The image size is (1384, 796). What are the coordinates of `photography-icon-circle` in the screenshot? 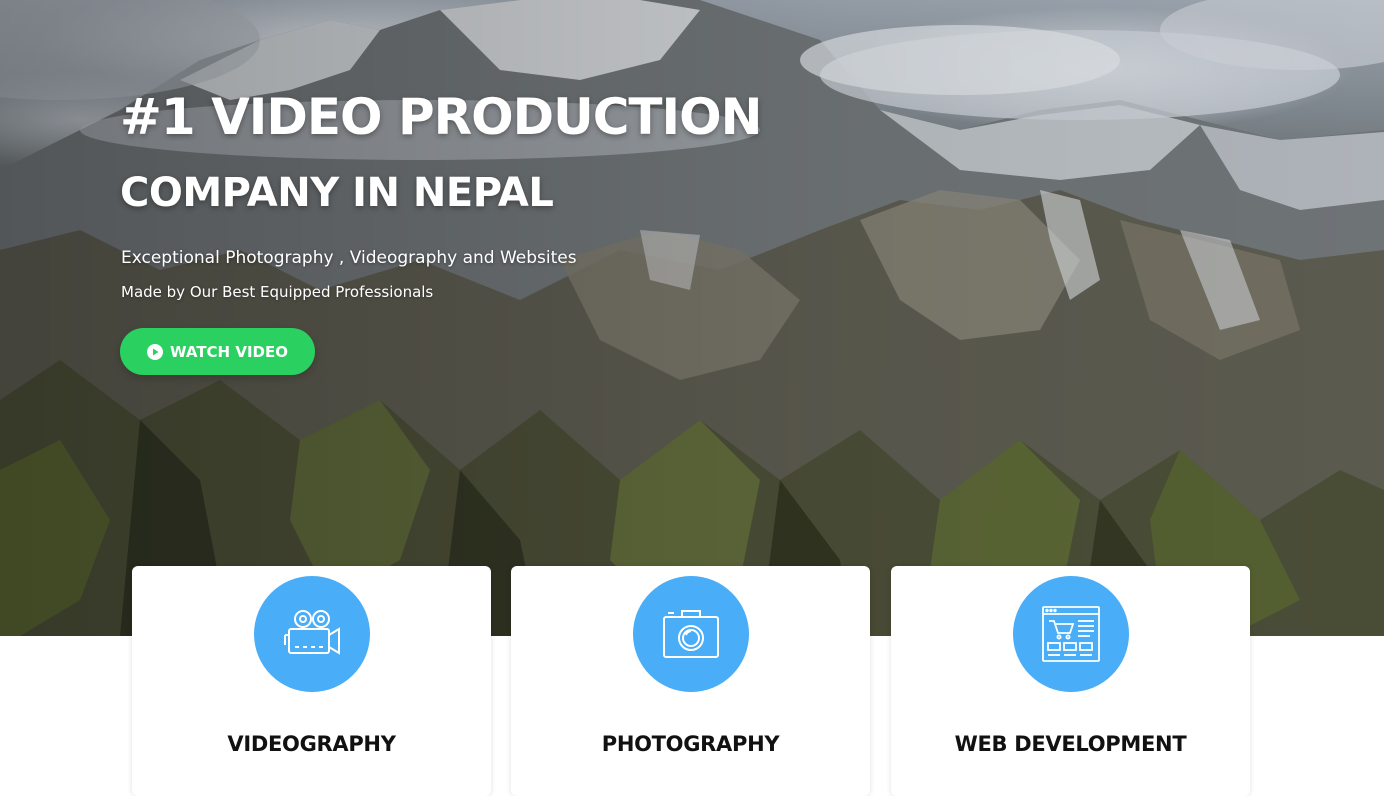 It's located at (691, 634).